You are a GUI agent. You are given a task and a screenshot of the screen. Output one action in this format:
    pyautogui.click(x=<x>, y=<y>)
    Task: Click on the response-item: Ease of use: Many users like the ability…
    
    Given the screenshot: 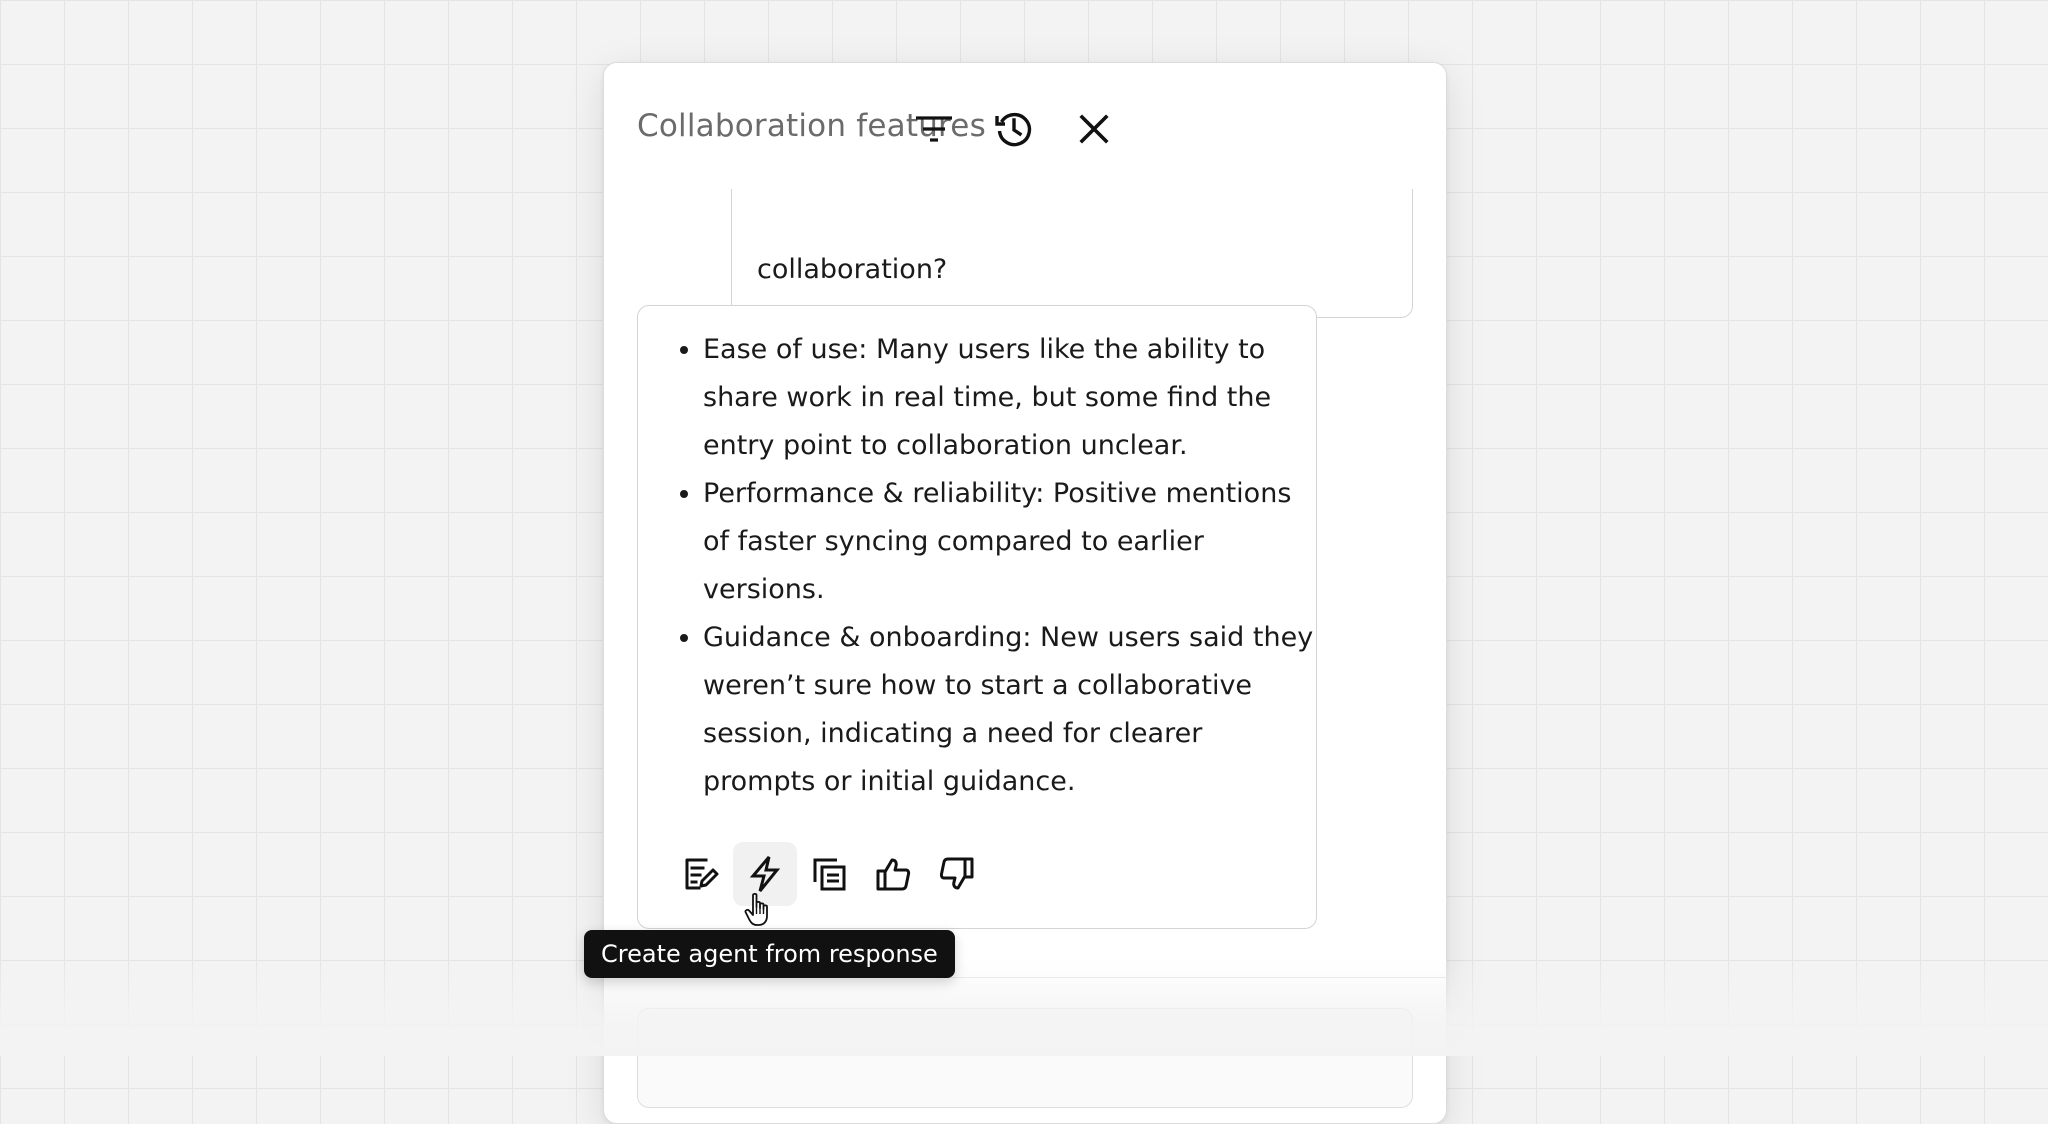 What is the action you would take?
    pyautogui.click(x=1013, y=398)
    